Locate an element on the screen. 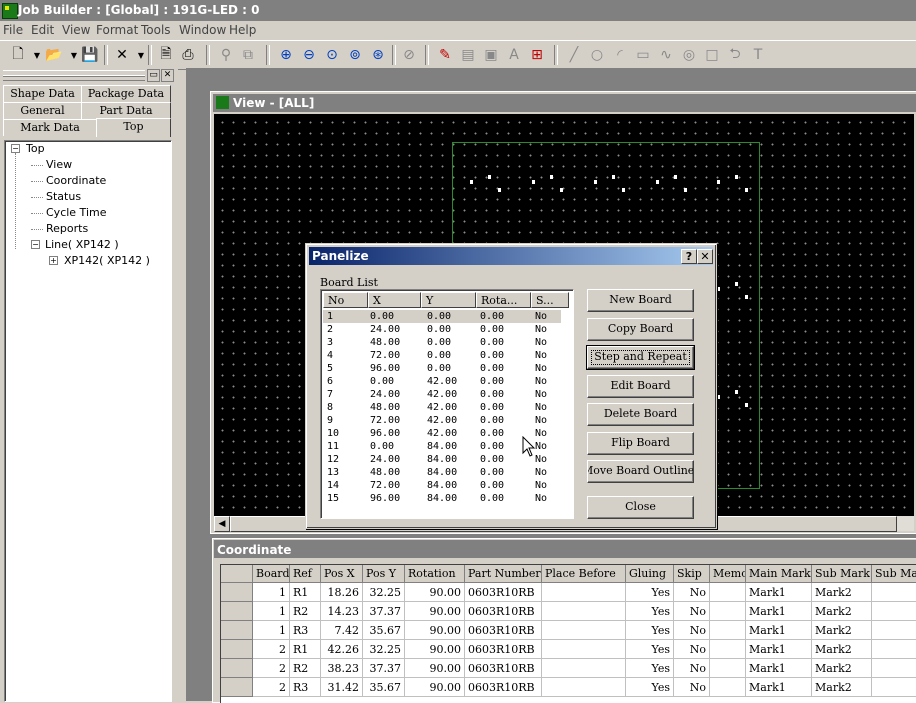  board-list-row: 2 24.00 0.00 0.00 No is located at coordinates (442, 329).